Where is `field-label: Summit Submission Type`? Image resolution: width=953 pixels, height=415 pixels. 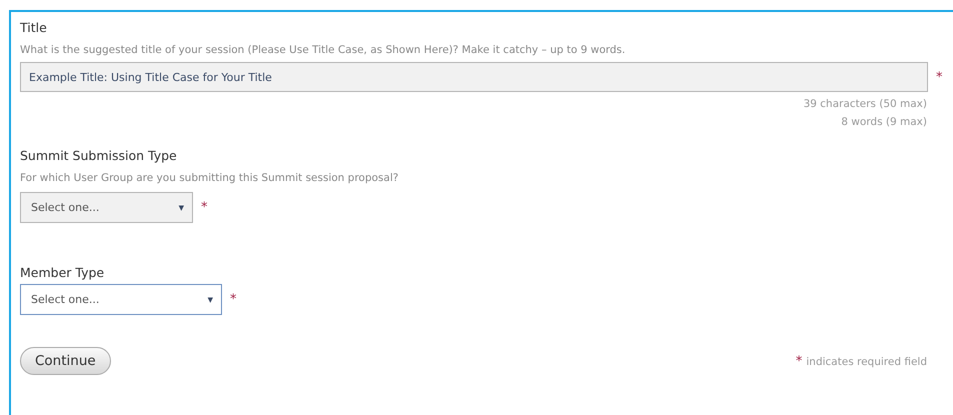 field-label: Summit Submission Type is located at coordinates (99, 155).